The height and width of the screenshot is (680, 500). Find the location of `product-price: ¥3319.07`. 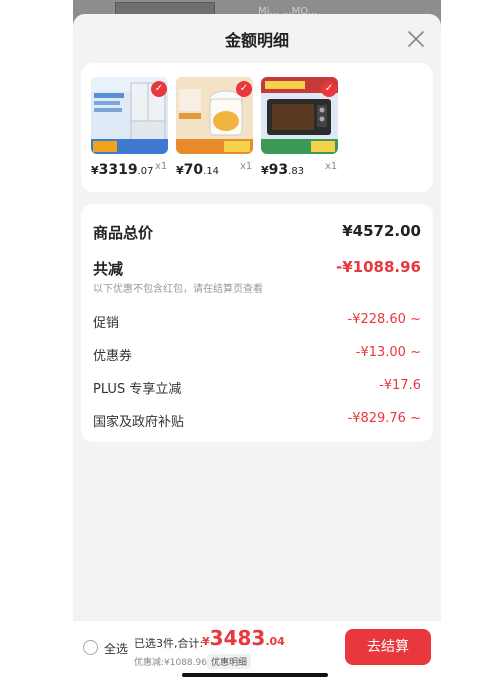

product-price: ¥3319.07 is located at coordinates (122, 170).